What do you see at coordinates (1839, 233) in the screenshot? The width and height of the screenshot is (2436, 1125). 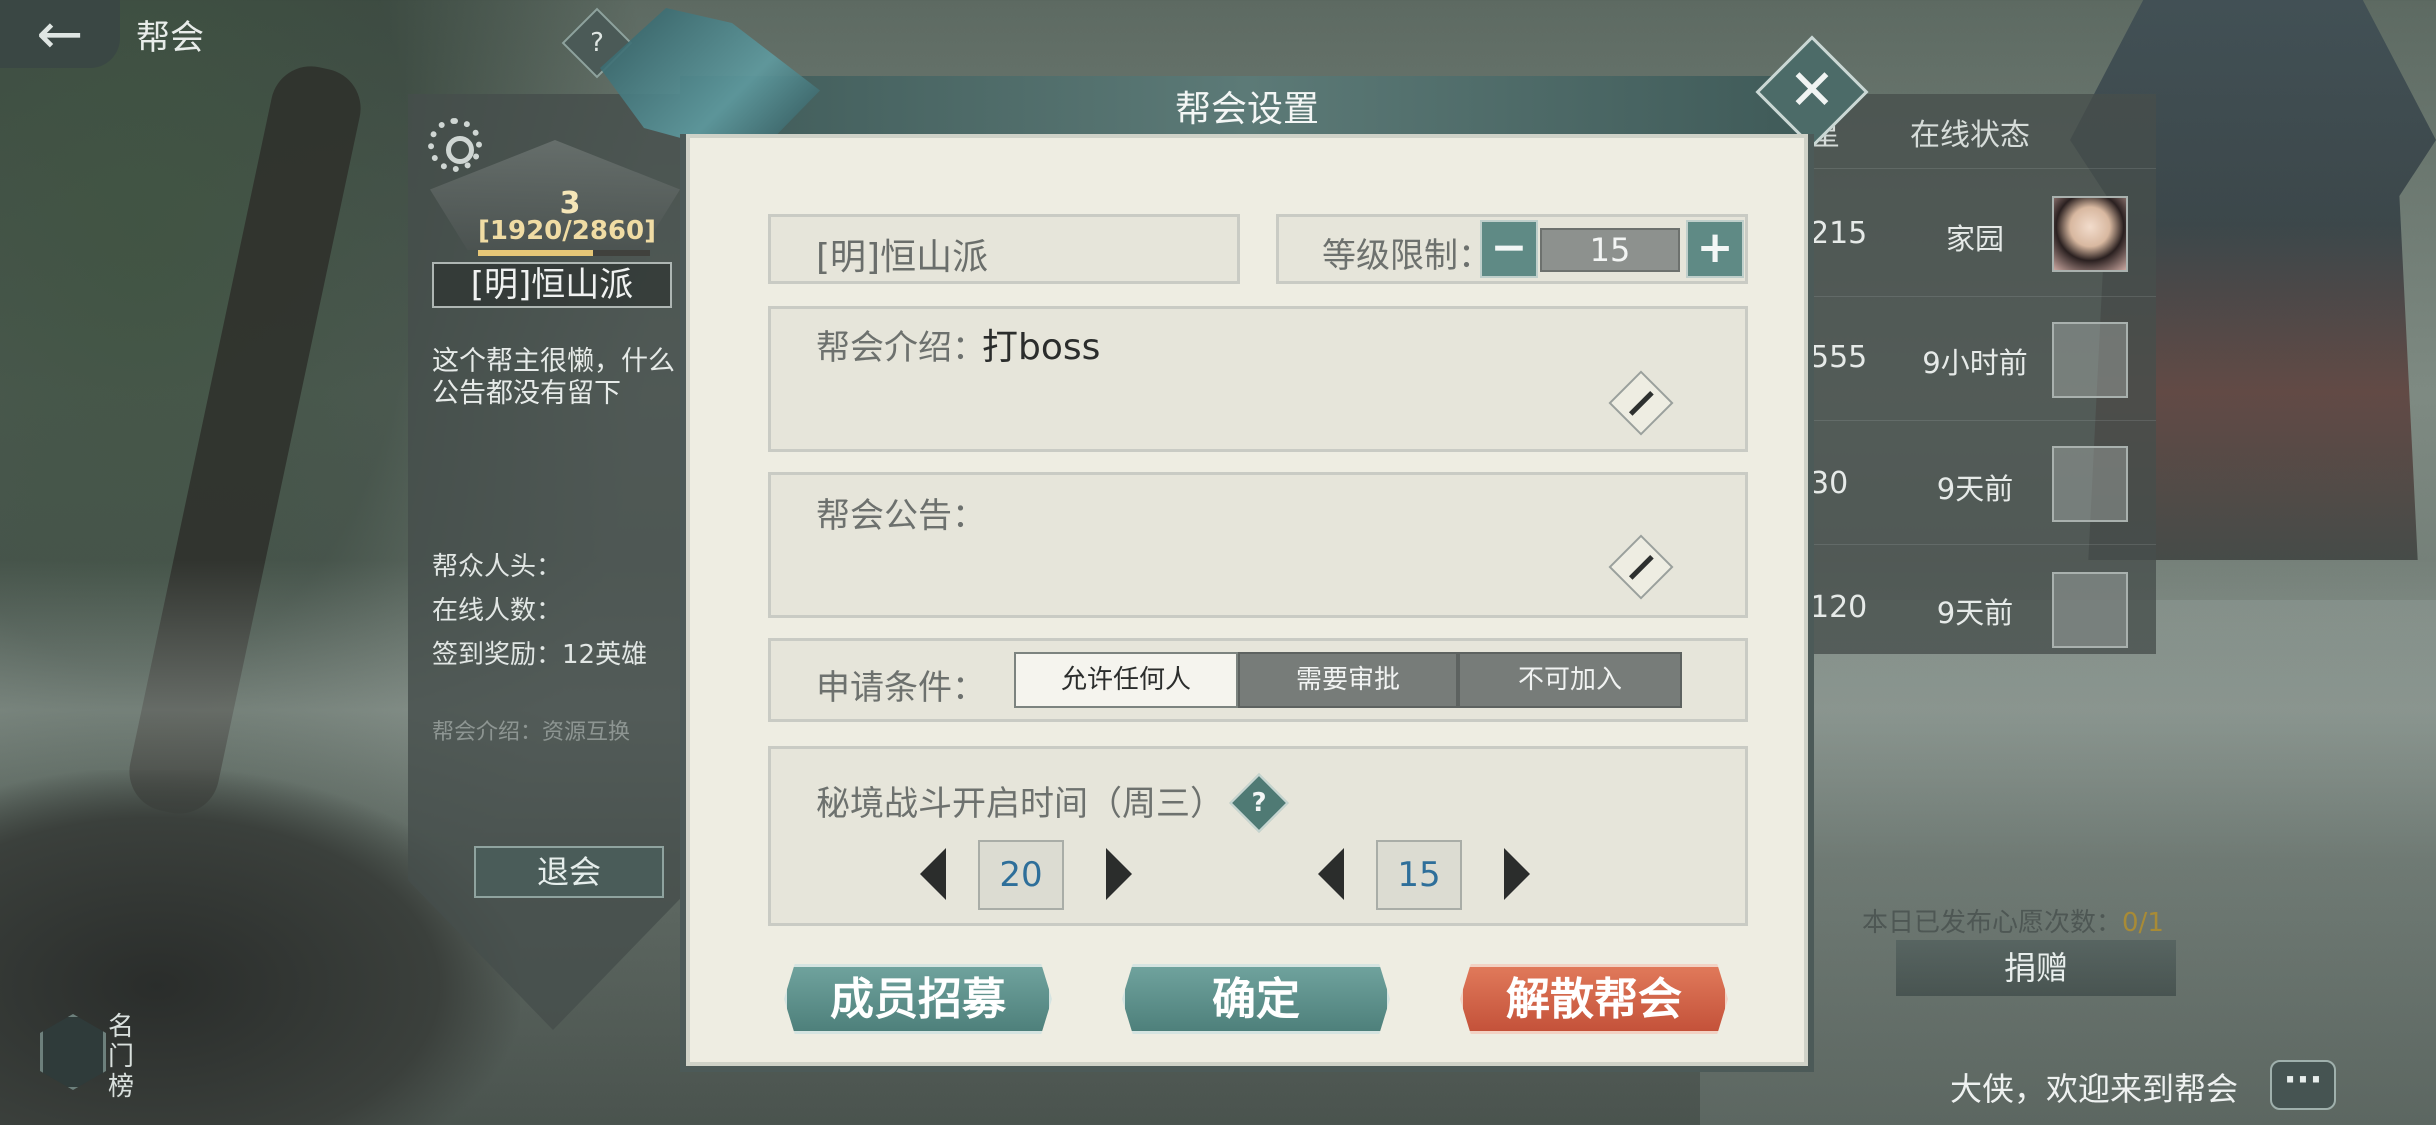 I see `member-value: 215` at bounding box center [1839, 233].